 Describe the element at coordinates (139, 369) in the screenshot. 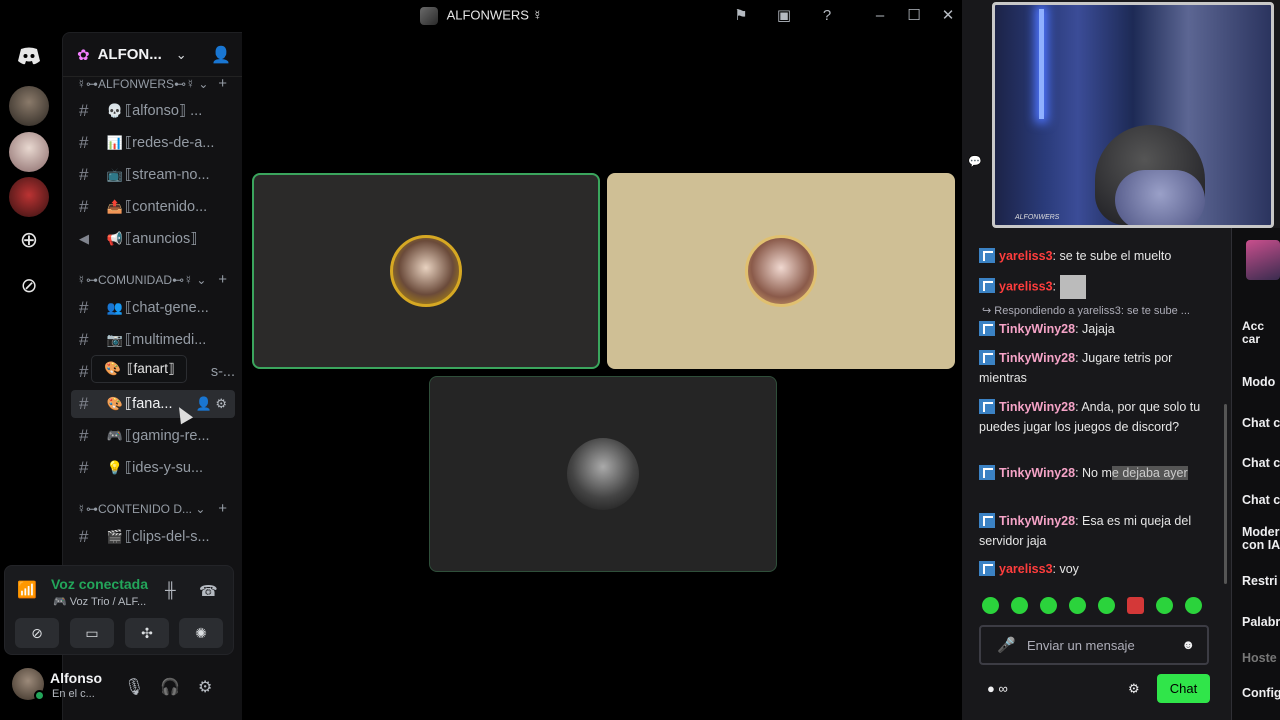

I see `channel-tooltip: 🎨 ⟦fanart⟧` at that location.